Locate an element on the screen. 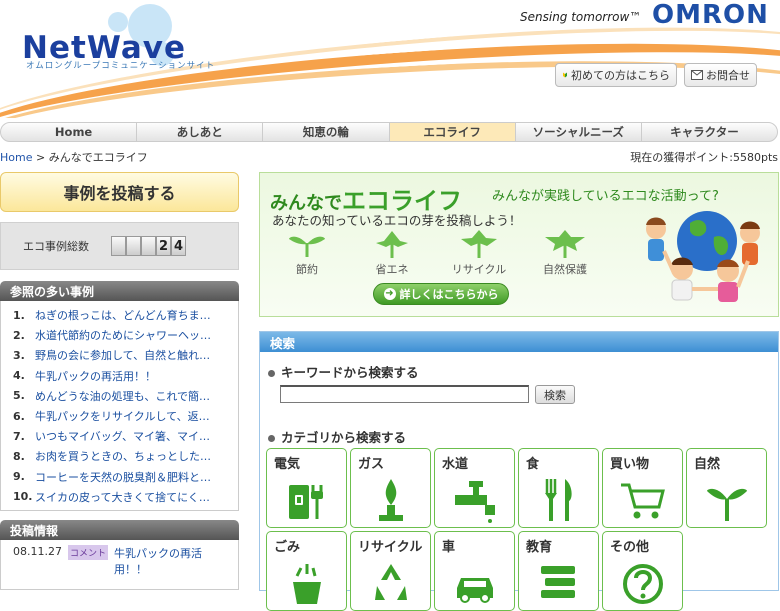 This screenshot has width=780, height=611. banner-subtitle: みんなが実践しているエコな活動って? is located at coordinates (605, 196).